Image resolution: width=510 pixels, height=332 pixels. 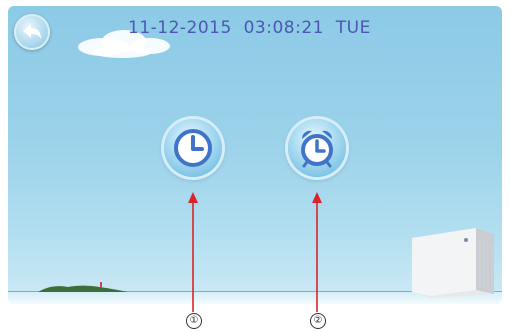 What do you see at coordinates (318, 321) in the screenshot?
I see `callout-marker-2: ②` at bounding box center [318, 321].